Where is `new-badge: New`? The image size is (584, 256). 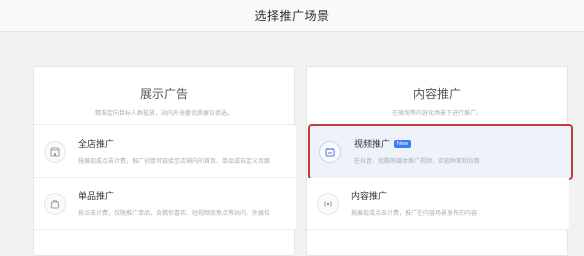
new-badge: New is located at coordinates (403, 143).